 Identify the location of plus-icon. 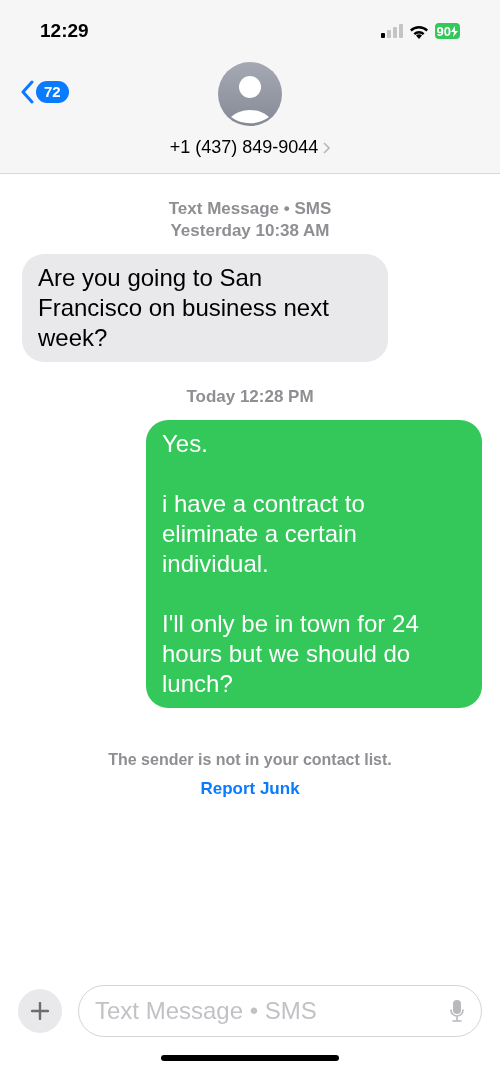
(40, 1011).